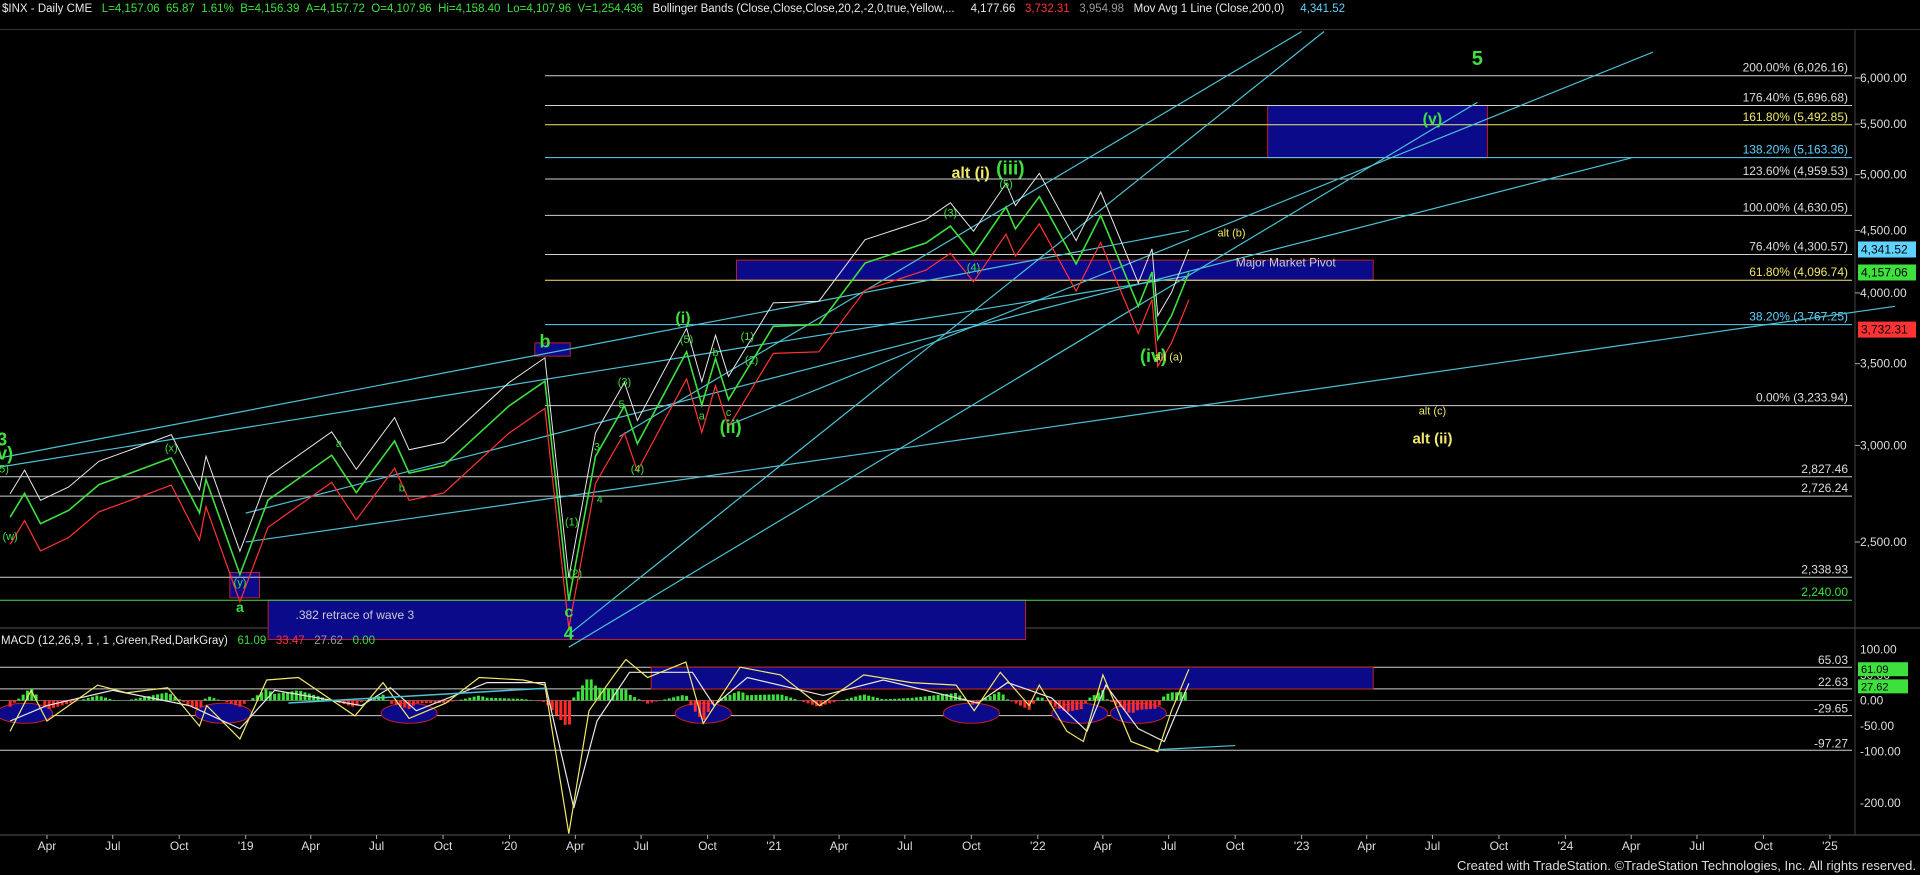  Describe the element at coordinates (1883, 124) in the screenshot. I see `axis-label: 5,500.00` at that location.